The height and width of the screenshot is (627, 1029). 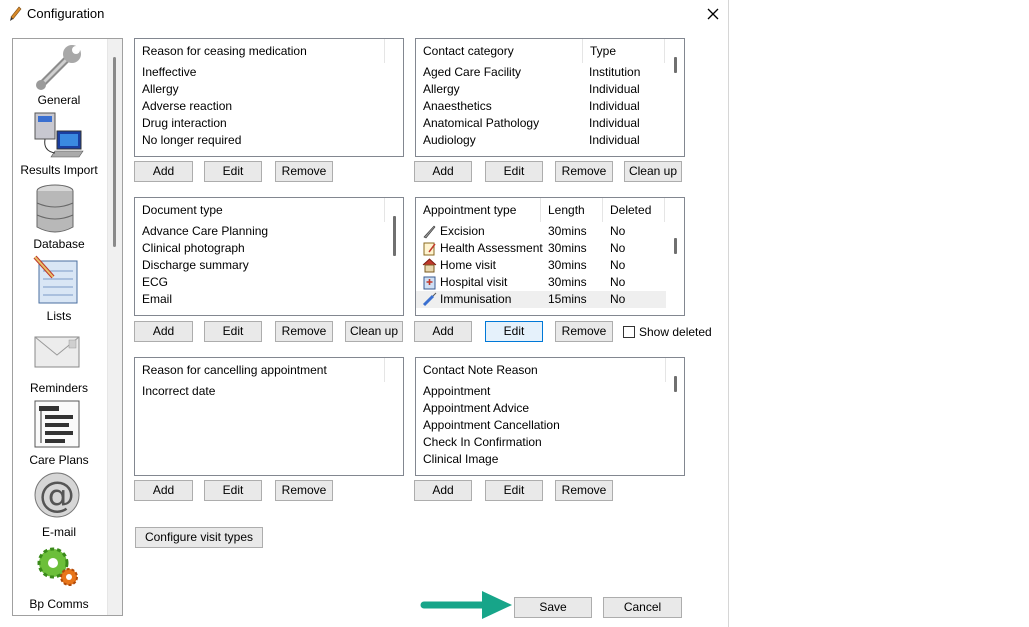 I want to click on close-icon, so click(x=713, y=14).